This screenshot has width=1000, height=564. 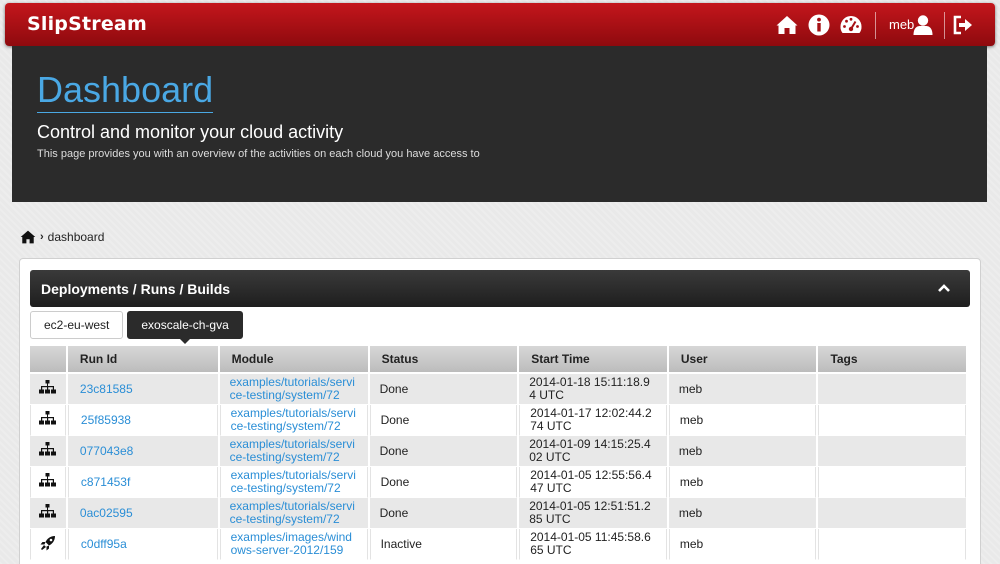 What do you see at coordinates (546, 395) in the screenshot?
I see `start-time-line-2: 4 UTC` at bounding box center [546, 395].